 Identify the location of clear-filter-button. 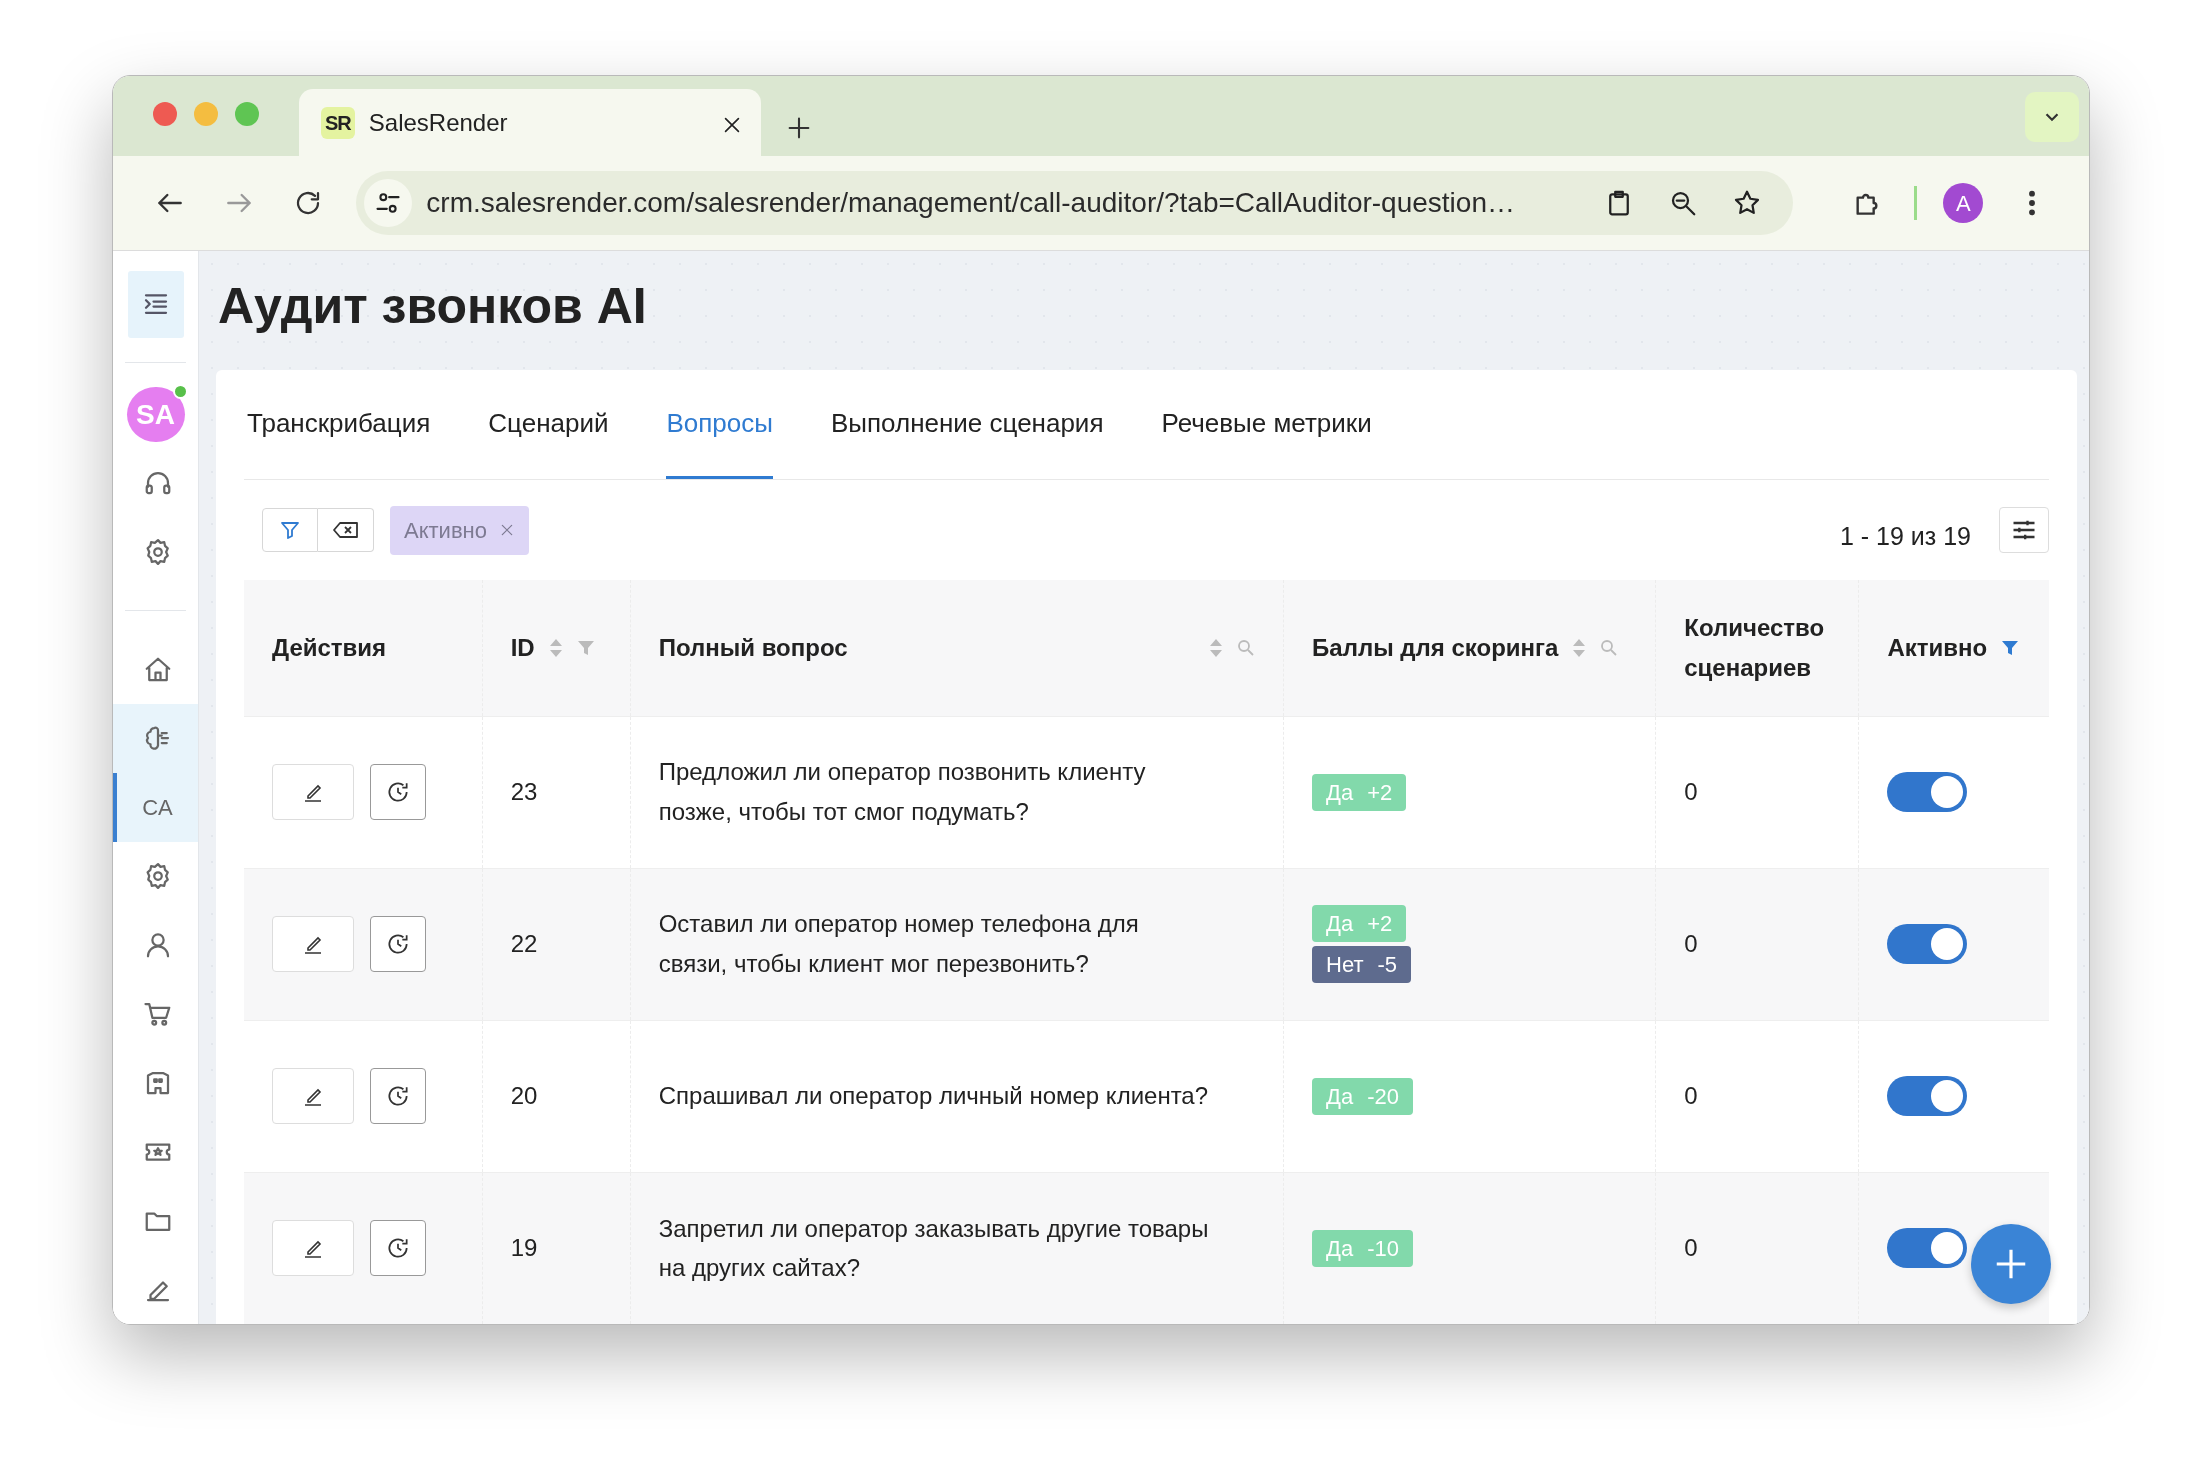
(346, 530).